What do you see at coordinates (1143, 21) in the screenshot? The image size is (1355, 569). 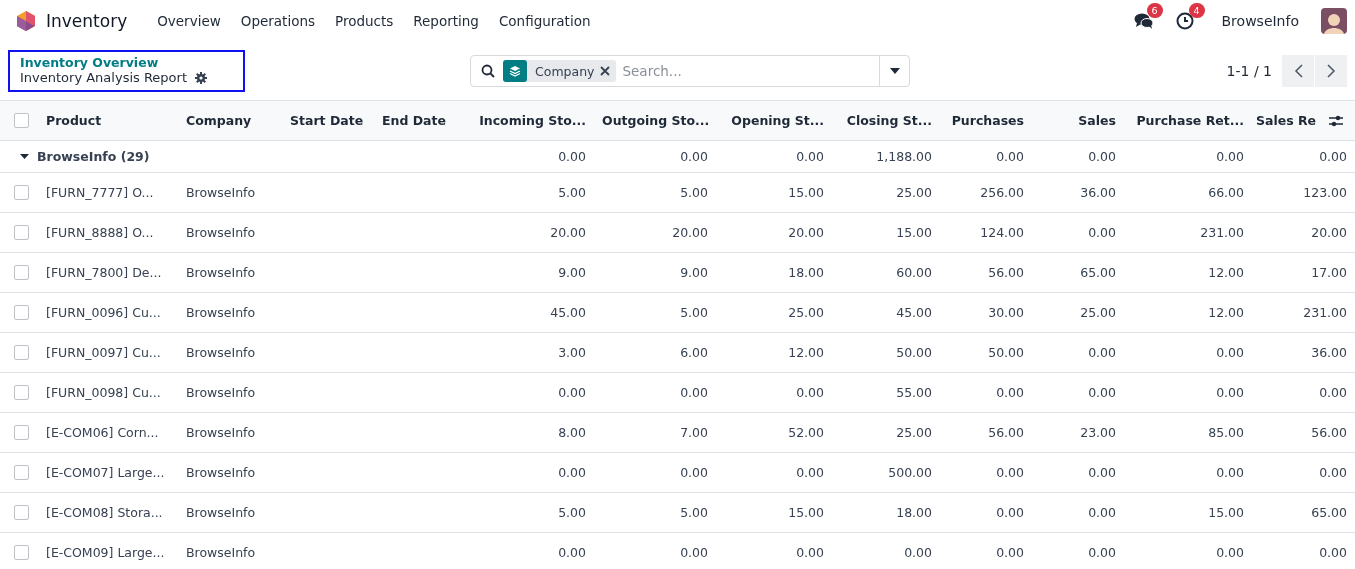 I see `chat-bubbles-icon` at bounding box center [1143, 21].